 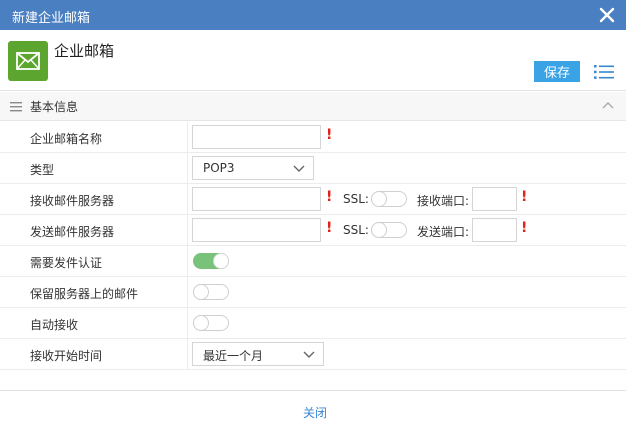 I want to click on outgoing-ssl-label: SSL:, so click(x=356, y=230).